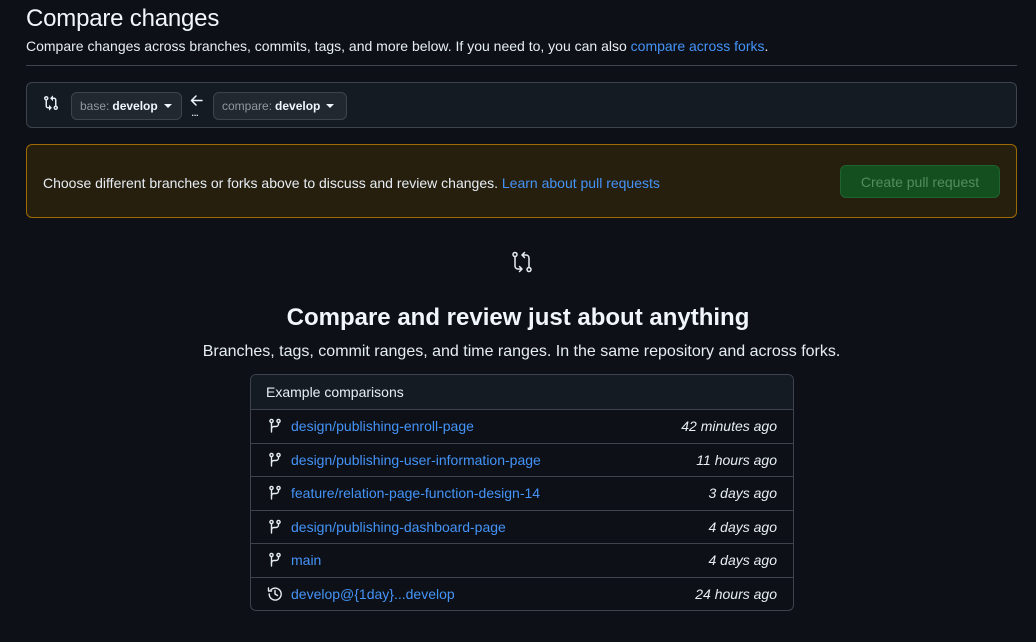  I want to click on list-item: main 4 days ago, so click(522, 561).